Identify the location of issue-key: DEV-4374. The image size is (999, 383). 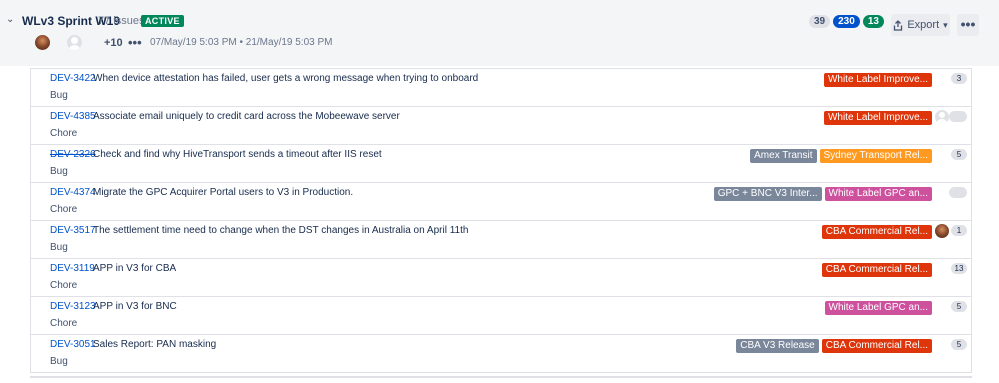
(73, 192).